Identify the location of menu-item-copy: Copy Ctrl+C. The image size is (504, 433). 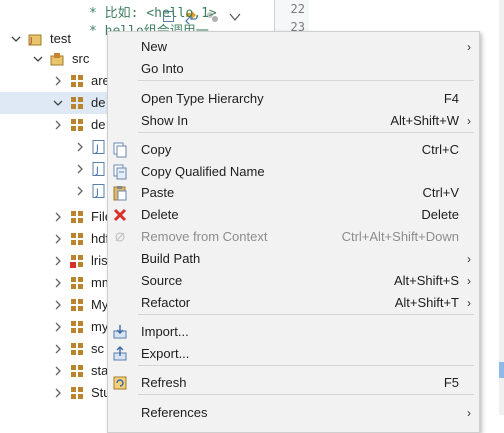
(293, 150).